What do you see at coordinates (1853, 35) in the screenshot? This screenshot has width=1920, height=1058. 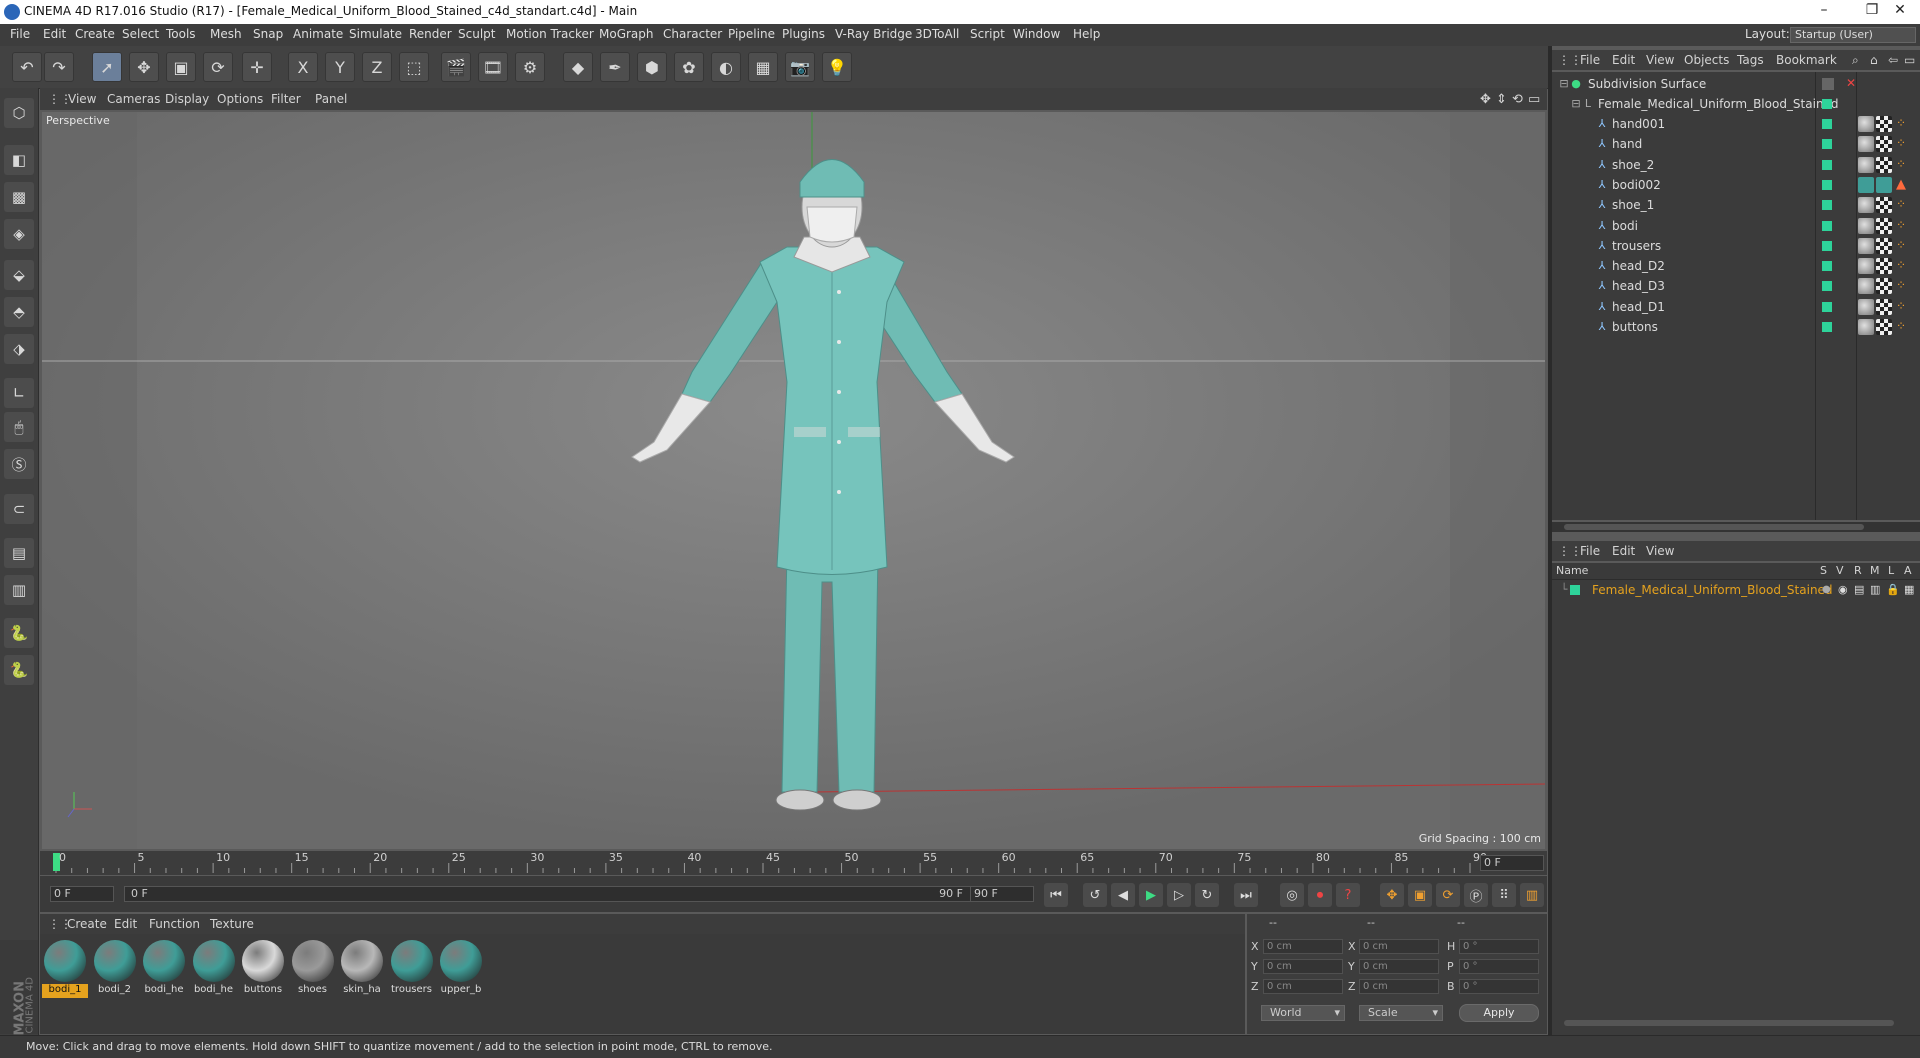 I see `layout-select: Startup (User)` at bounding box center [1853, 35].